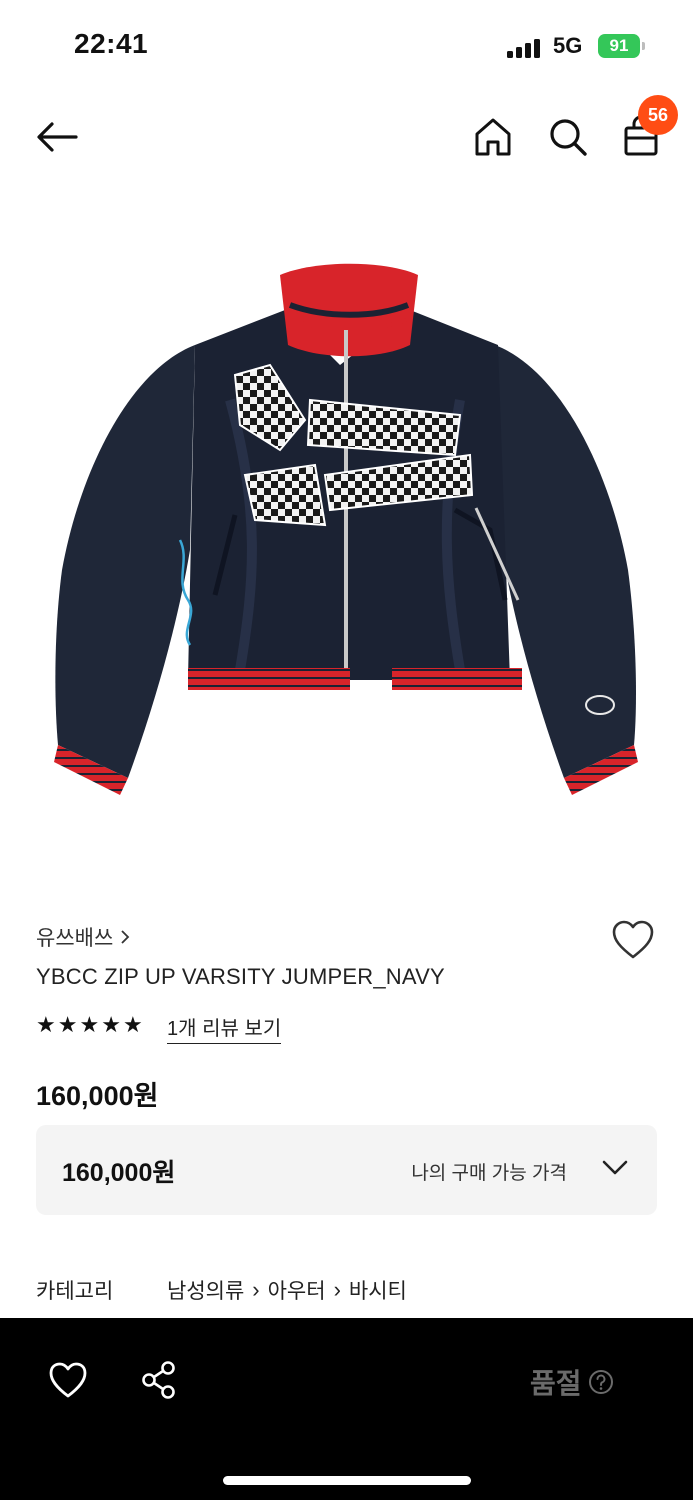 Image resolution: width=693 pixels, height=1500 pixels. I want to click on chevron-down-icon, so click(615, 1167).